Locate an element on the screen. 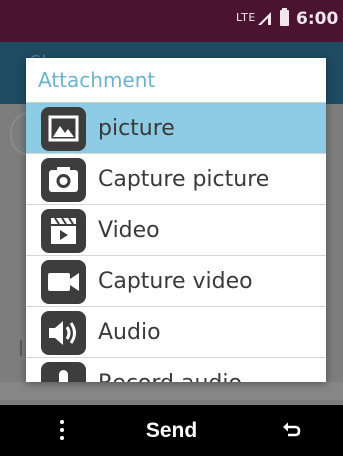  list-item-capture-video: Capture video is located at coordinates (176, 281).